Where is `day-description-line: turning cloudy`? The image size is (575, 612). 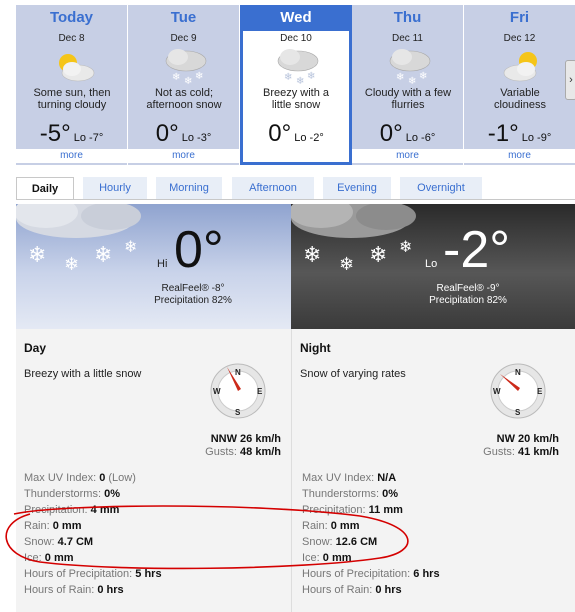
day-description-line: turning cloudy is located at coordinates (72, 105).